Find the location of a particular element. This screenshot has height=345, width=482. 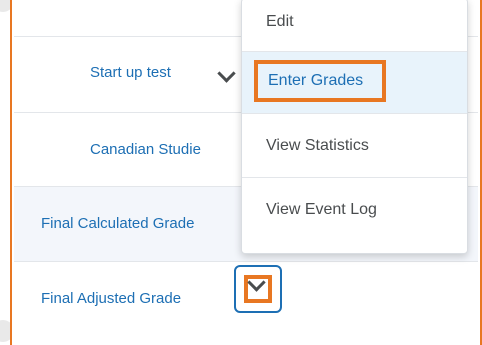

menu-item-view-event-log: View Event Log is located at coordinates (354, 215).